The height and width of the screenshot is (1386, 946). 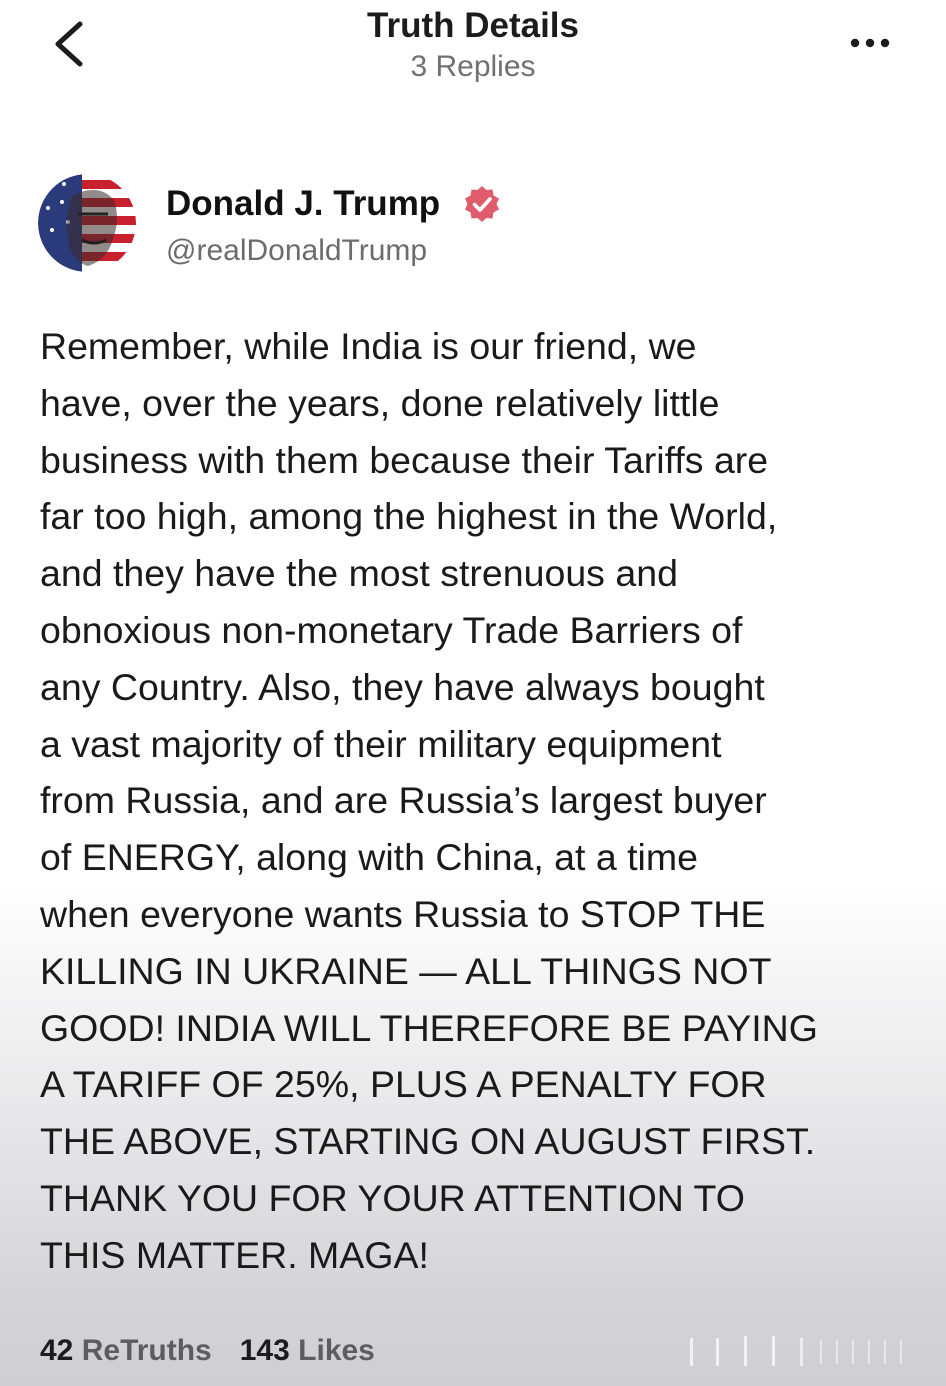 What do you see at coordinates (473, 67) in the screenshot?
I see `replies-count: 3 Replies` at bounding box center [473, 67].